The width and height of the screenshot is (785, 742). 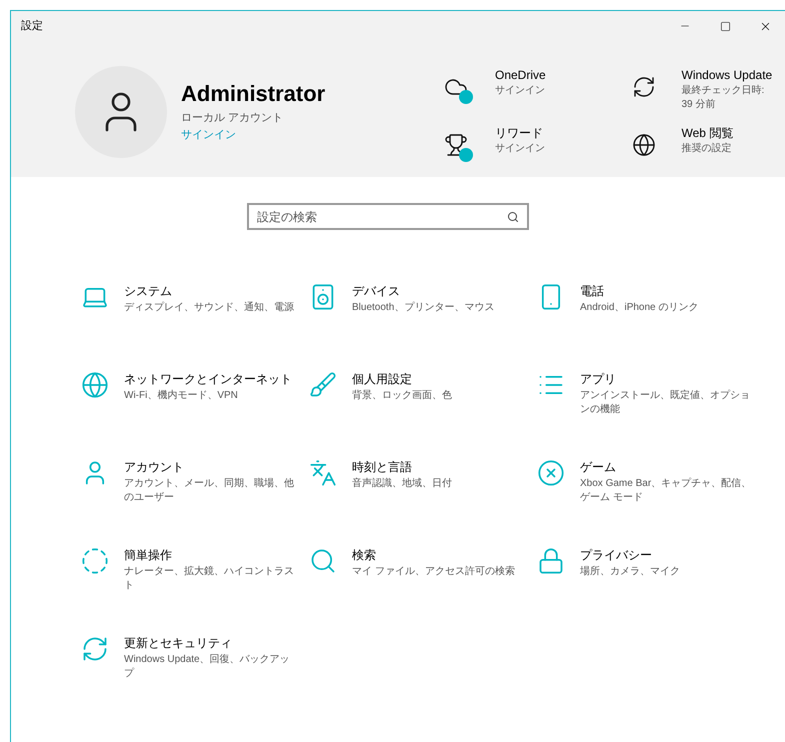 What do you see at coordinates (665, 403) in the screenshot?
I see `category-description: アンインストール、既定値、オプションの機能` at bounding box center [665, 403].